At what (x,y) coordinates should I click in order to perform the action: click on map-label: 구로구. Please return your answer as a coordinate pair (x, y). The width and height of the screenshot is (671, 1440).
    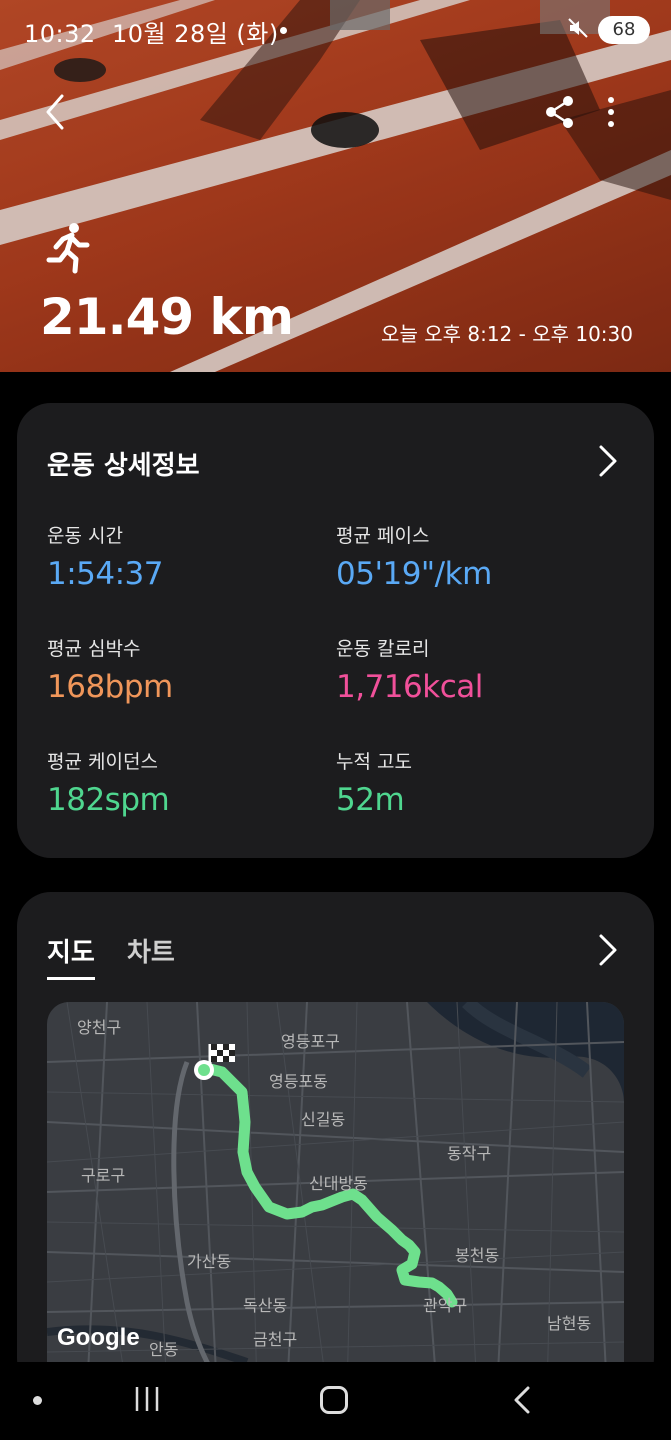
    Looking at the image, I should click on (103, 1175).